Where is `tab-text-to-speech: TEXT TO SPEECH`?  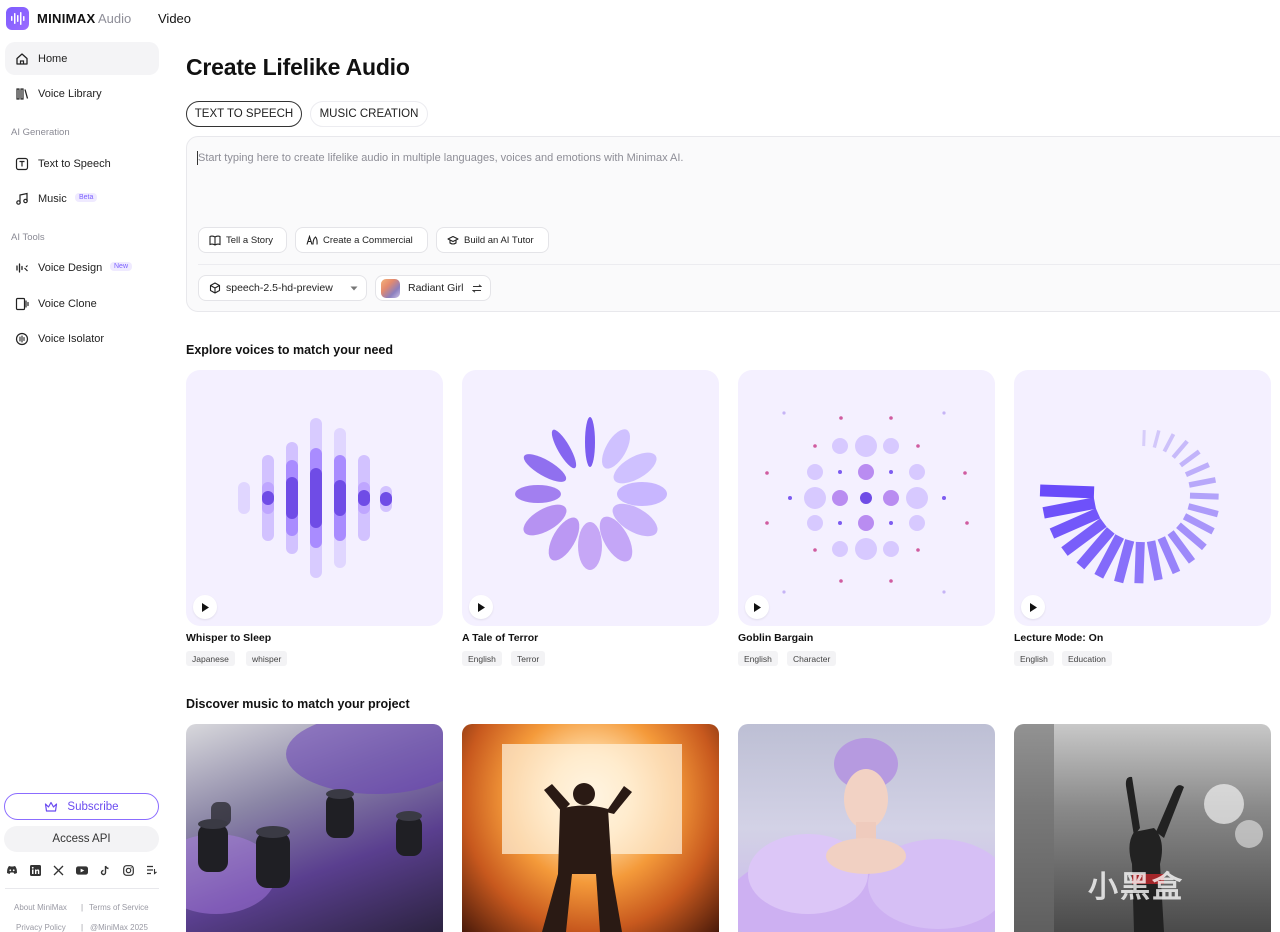 tab-text-to-speech: TEXT TO SPEECH is located at coordinates (244, 114).